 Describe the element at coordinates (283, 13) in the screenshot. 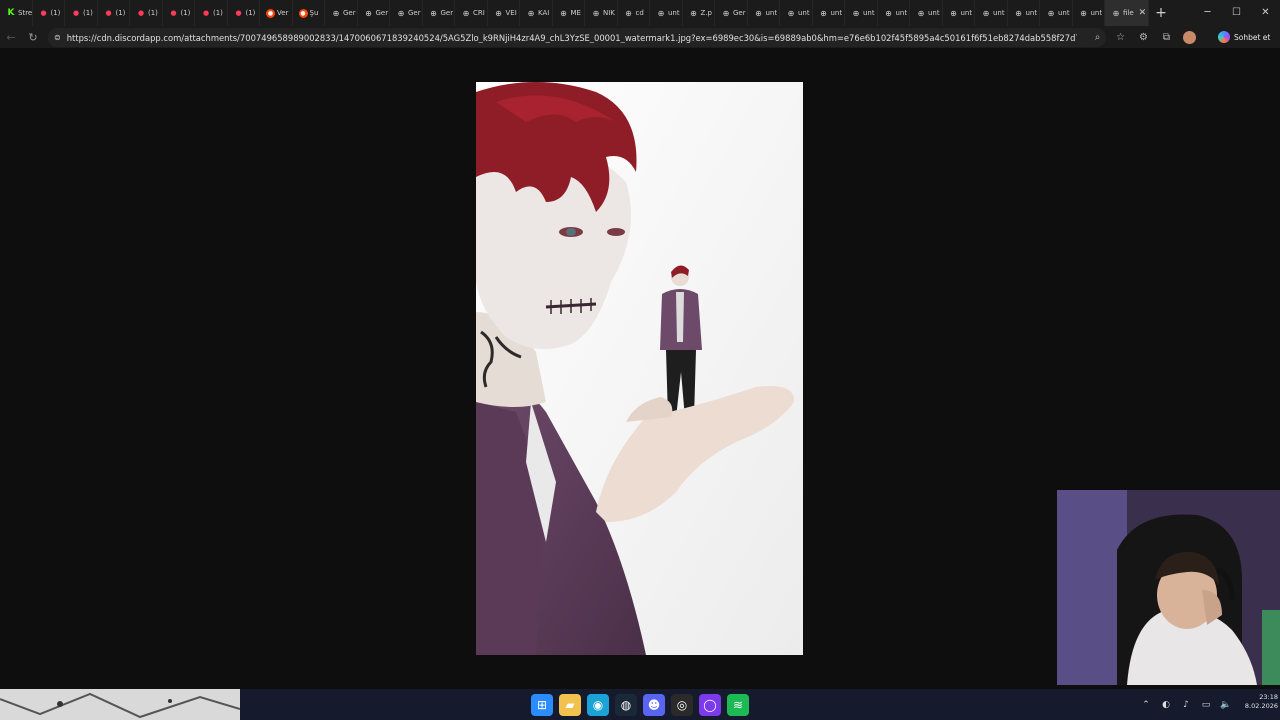

I see `tab-label: Ver` at that location.